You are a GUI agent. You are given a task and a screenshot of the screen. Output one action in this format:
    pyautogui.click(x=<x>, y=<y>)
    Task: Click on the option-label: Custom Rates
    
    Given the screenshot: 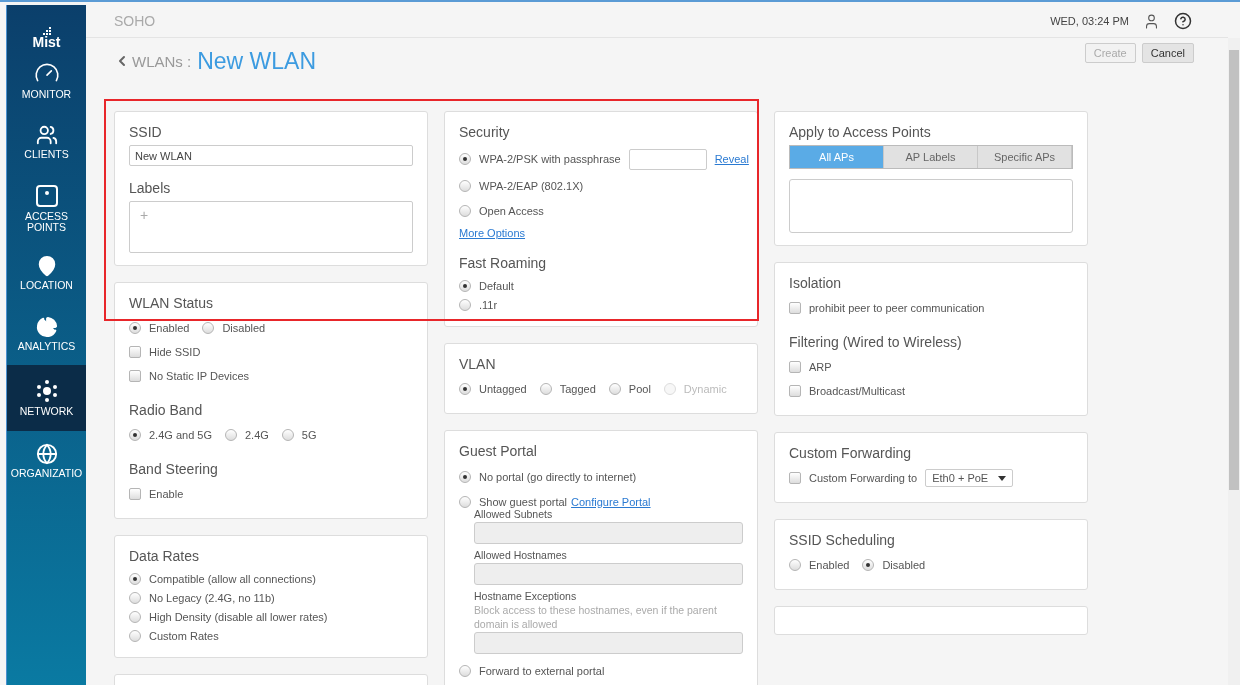 What is the action you would take?
    pyautogui.click(x=184, y=635)
    